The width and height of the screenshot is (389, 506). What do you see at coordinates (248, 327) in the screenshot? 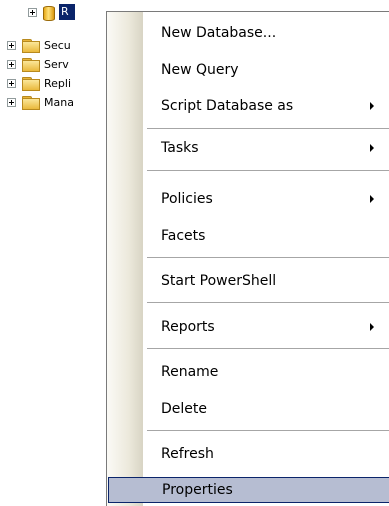
I see `menu-item-reports: Reports` at bounding box center [248, 327].